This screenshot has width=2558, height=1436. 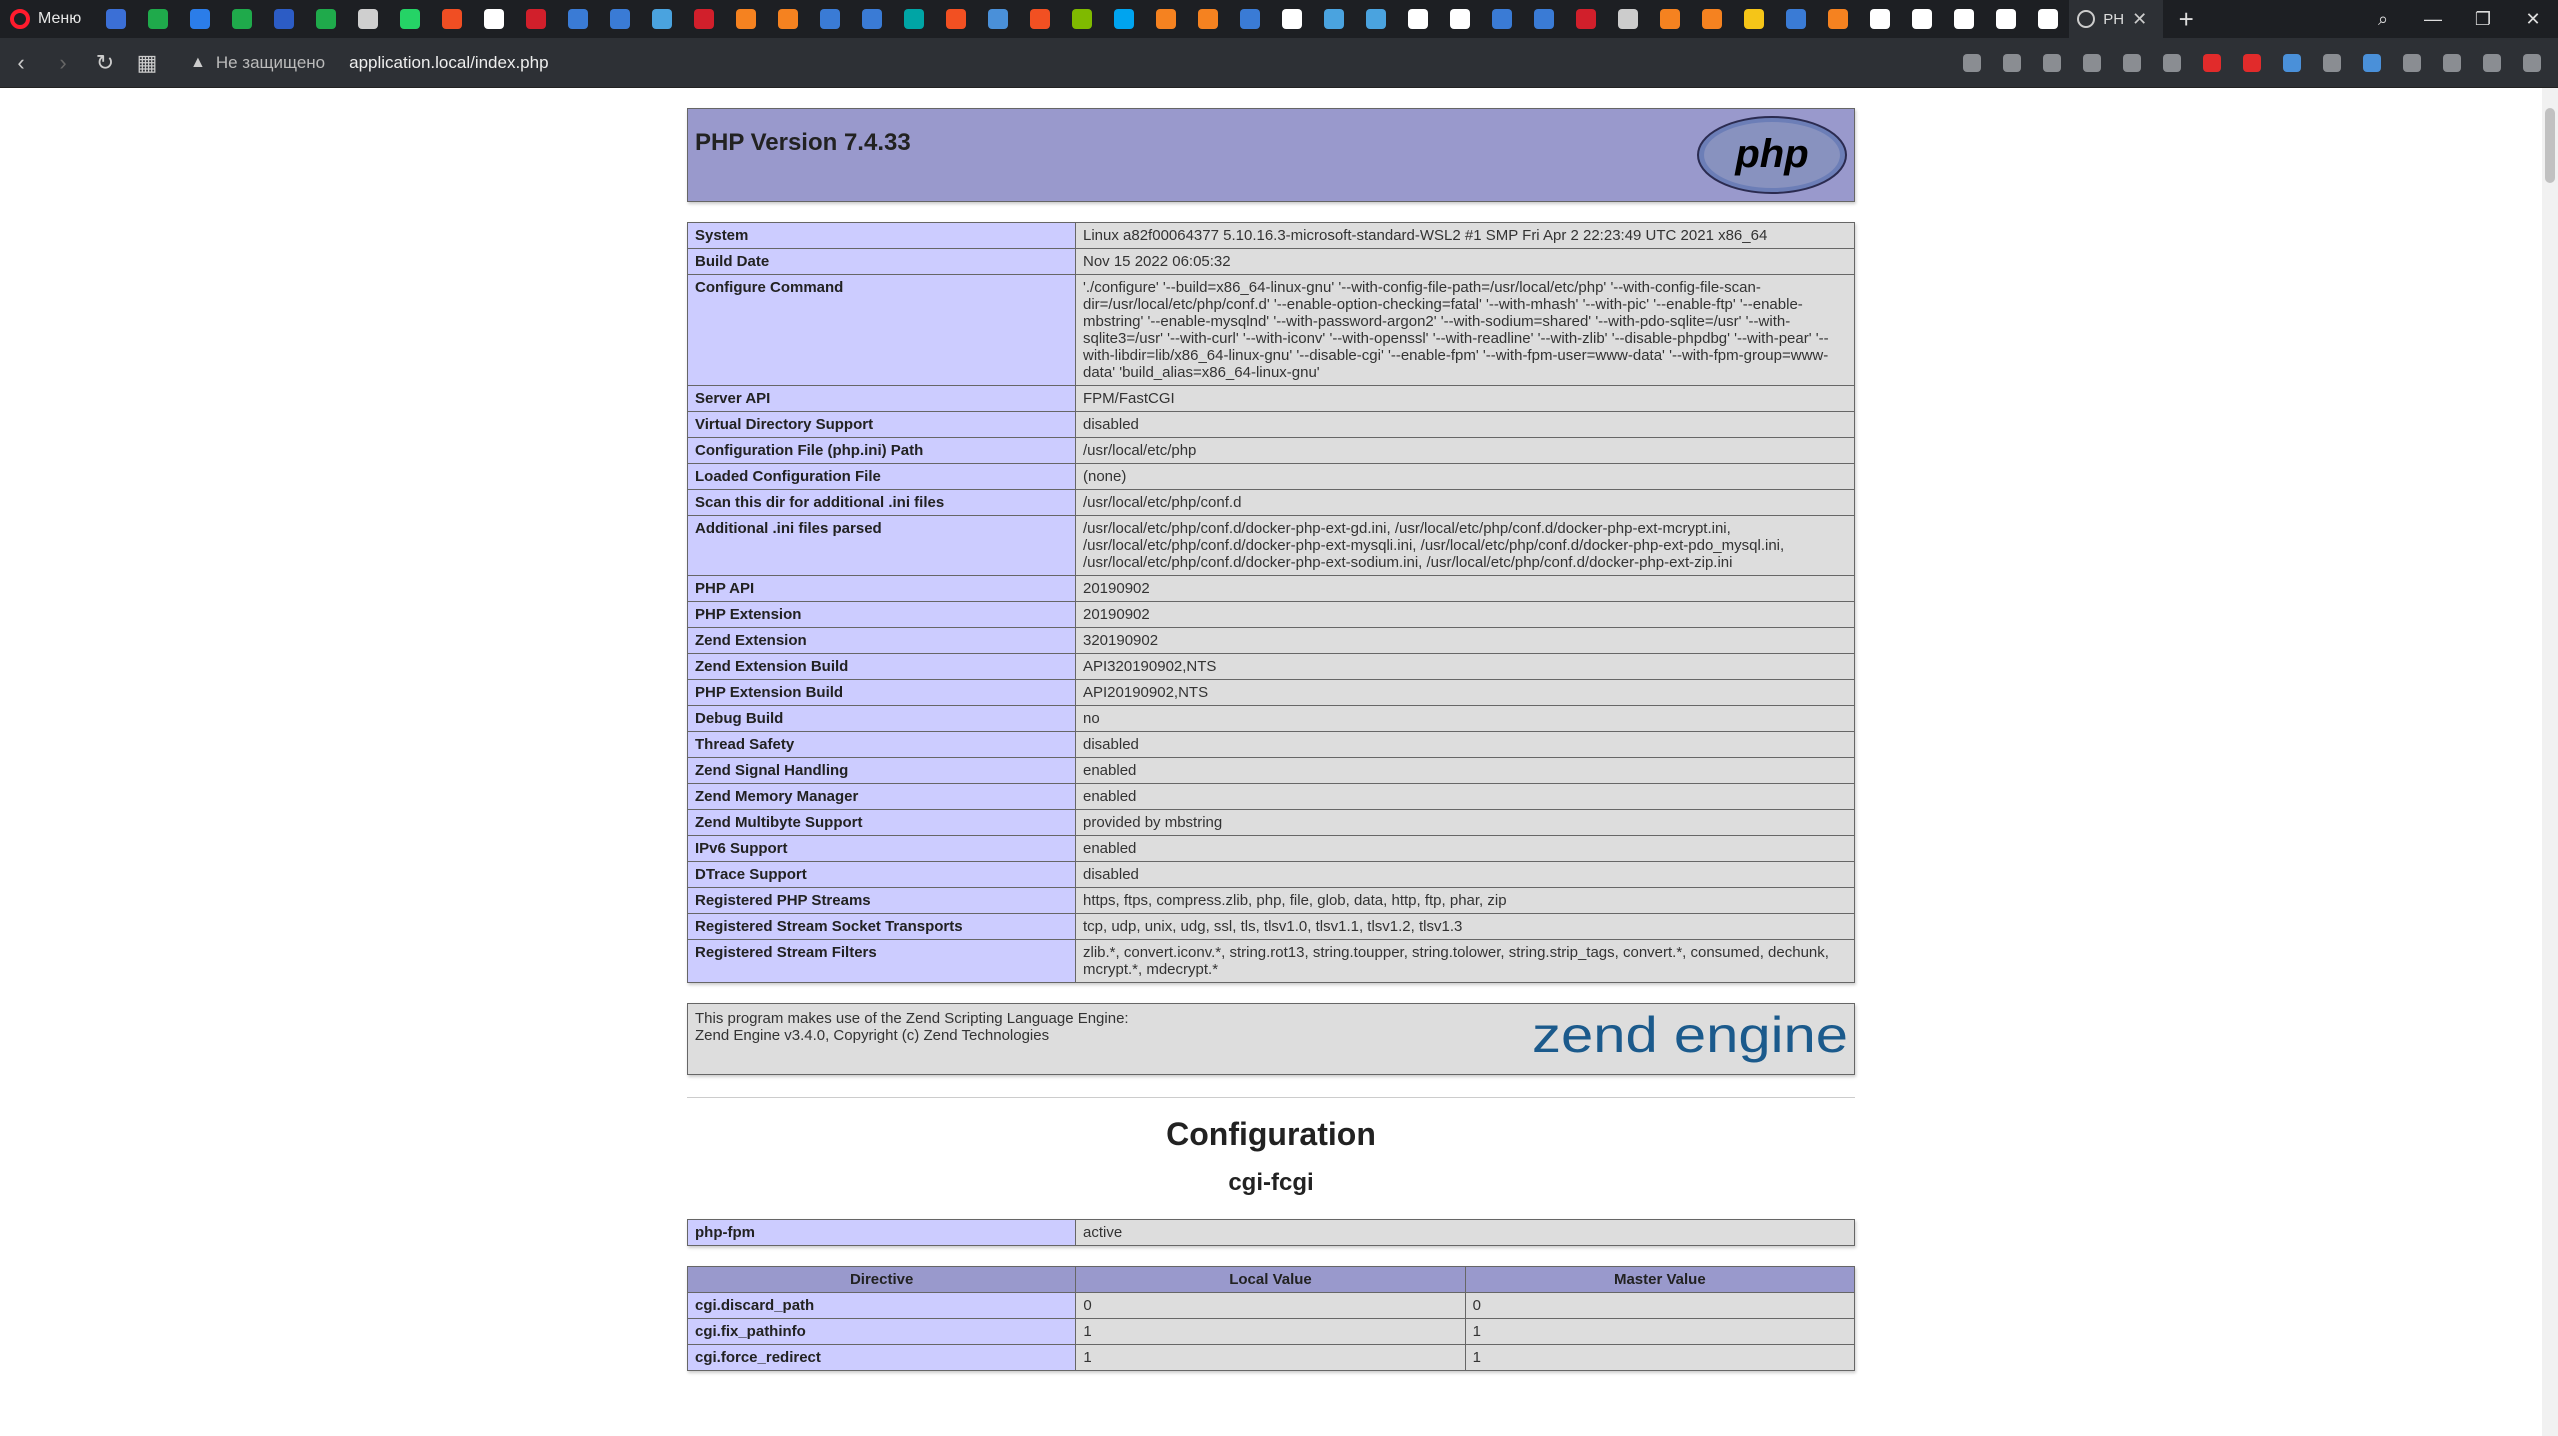 What do you see at coordinates (2139, 19) in the screenshot?
I see `close-tab-icon: ✕` at bounding box center [2139, 19].